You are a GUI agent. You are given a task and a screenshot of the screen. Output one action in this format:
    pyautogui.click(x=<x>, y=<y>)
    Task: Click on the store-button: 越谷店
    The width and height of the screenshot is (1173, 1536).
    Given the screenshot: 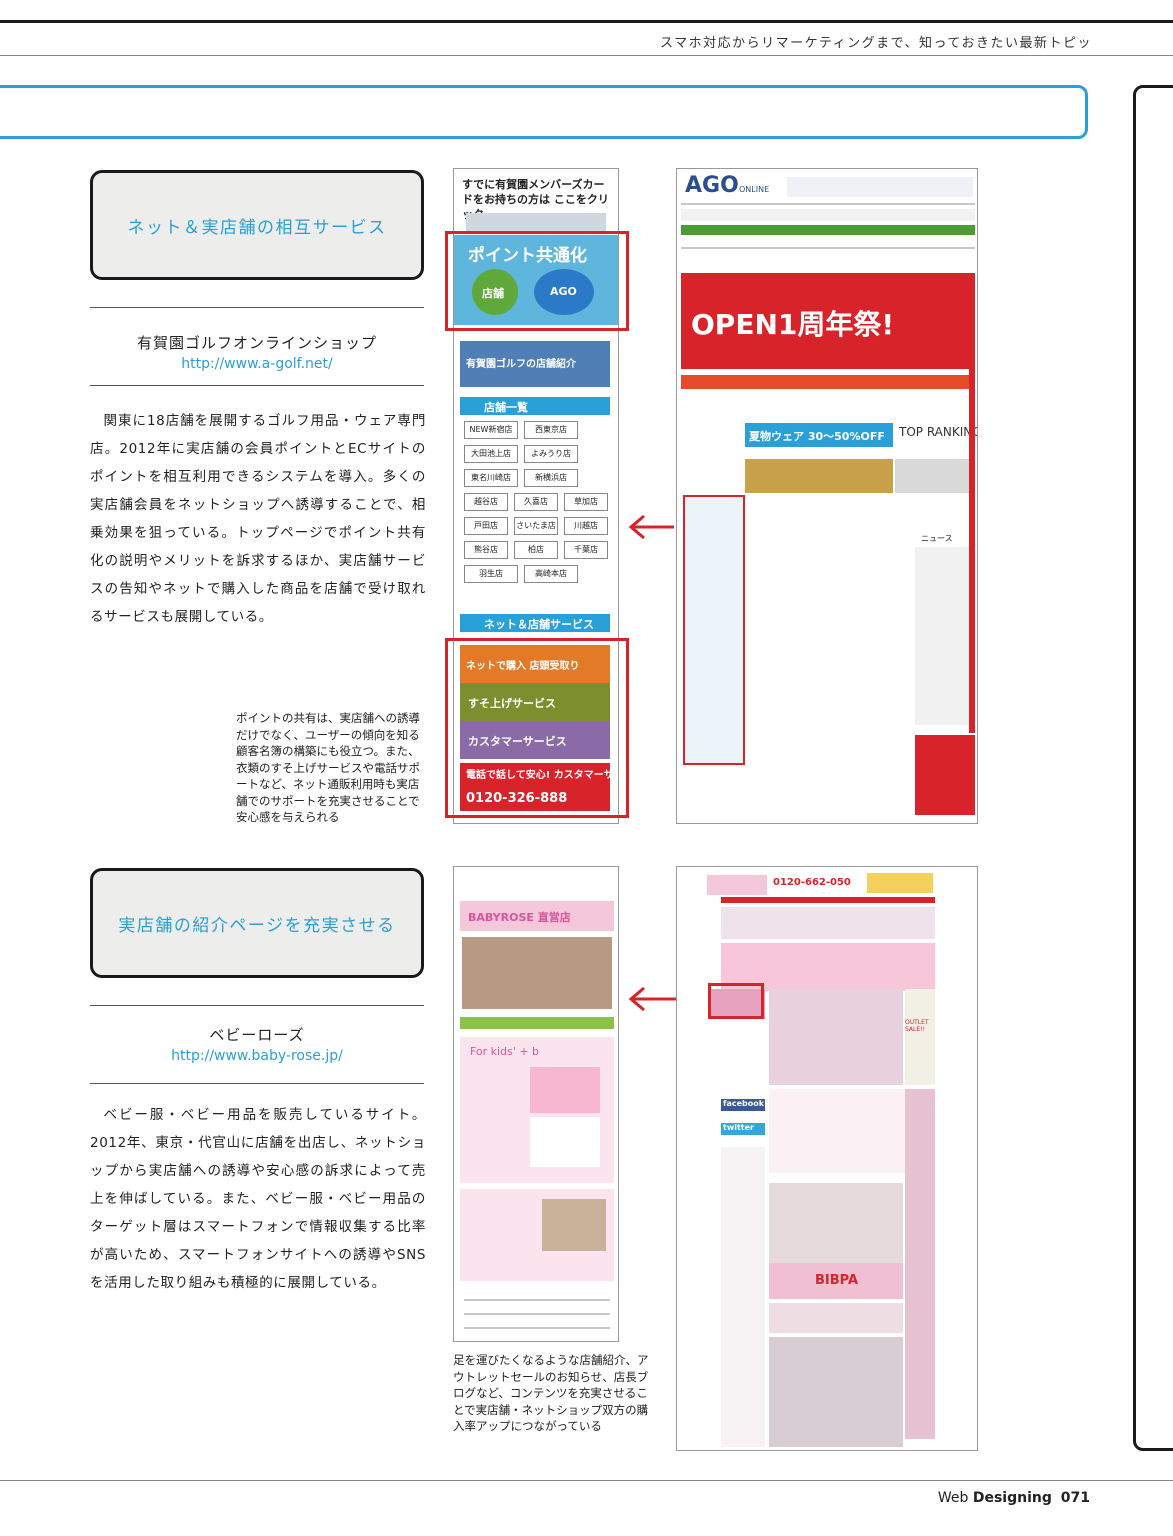 What is the action you would take?
    pyautogui.click(x=486, y=502)
    